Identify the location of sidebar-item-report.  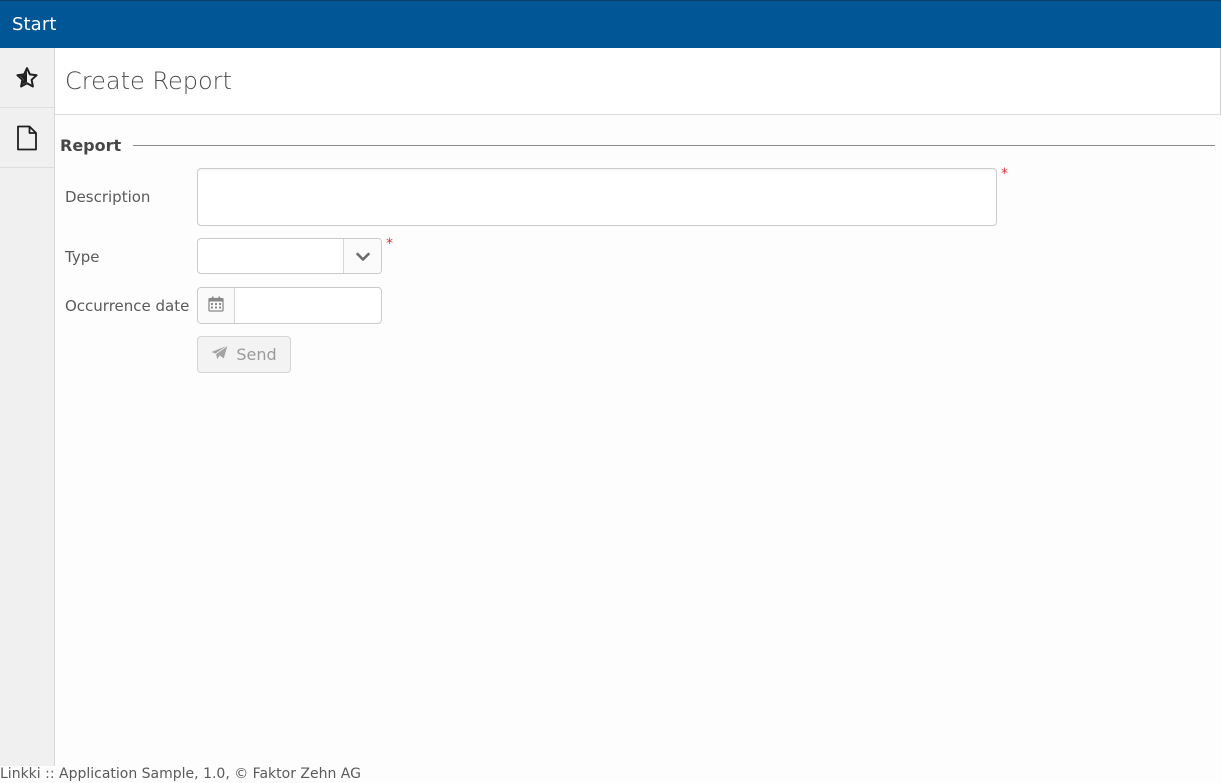
(27, 138).